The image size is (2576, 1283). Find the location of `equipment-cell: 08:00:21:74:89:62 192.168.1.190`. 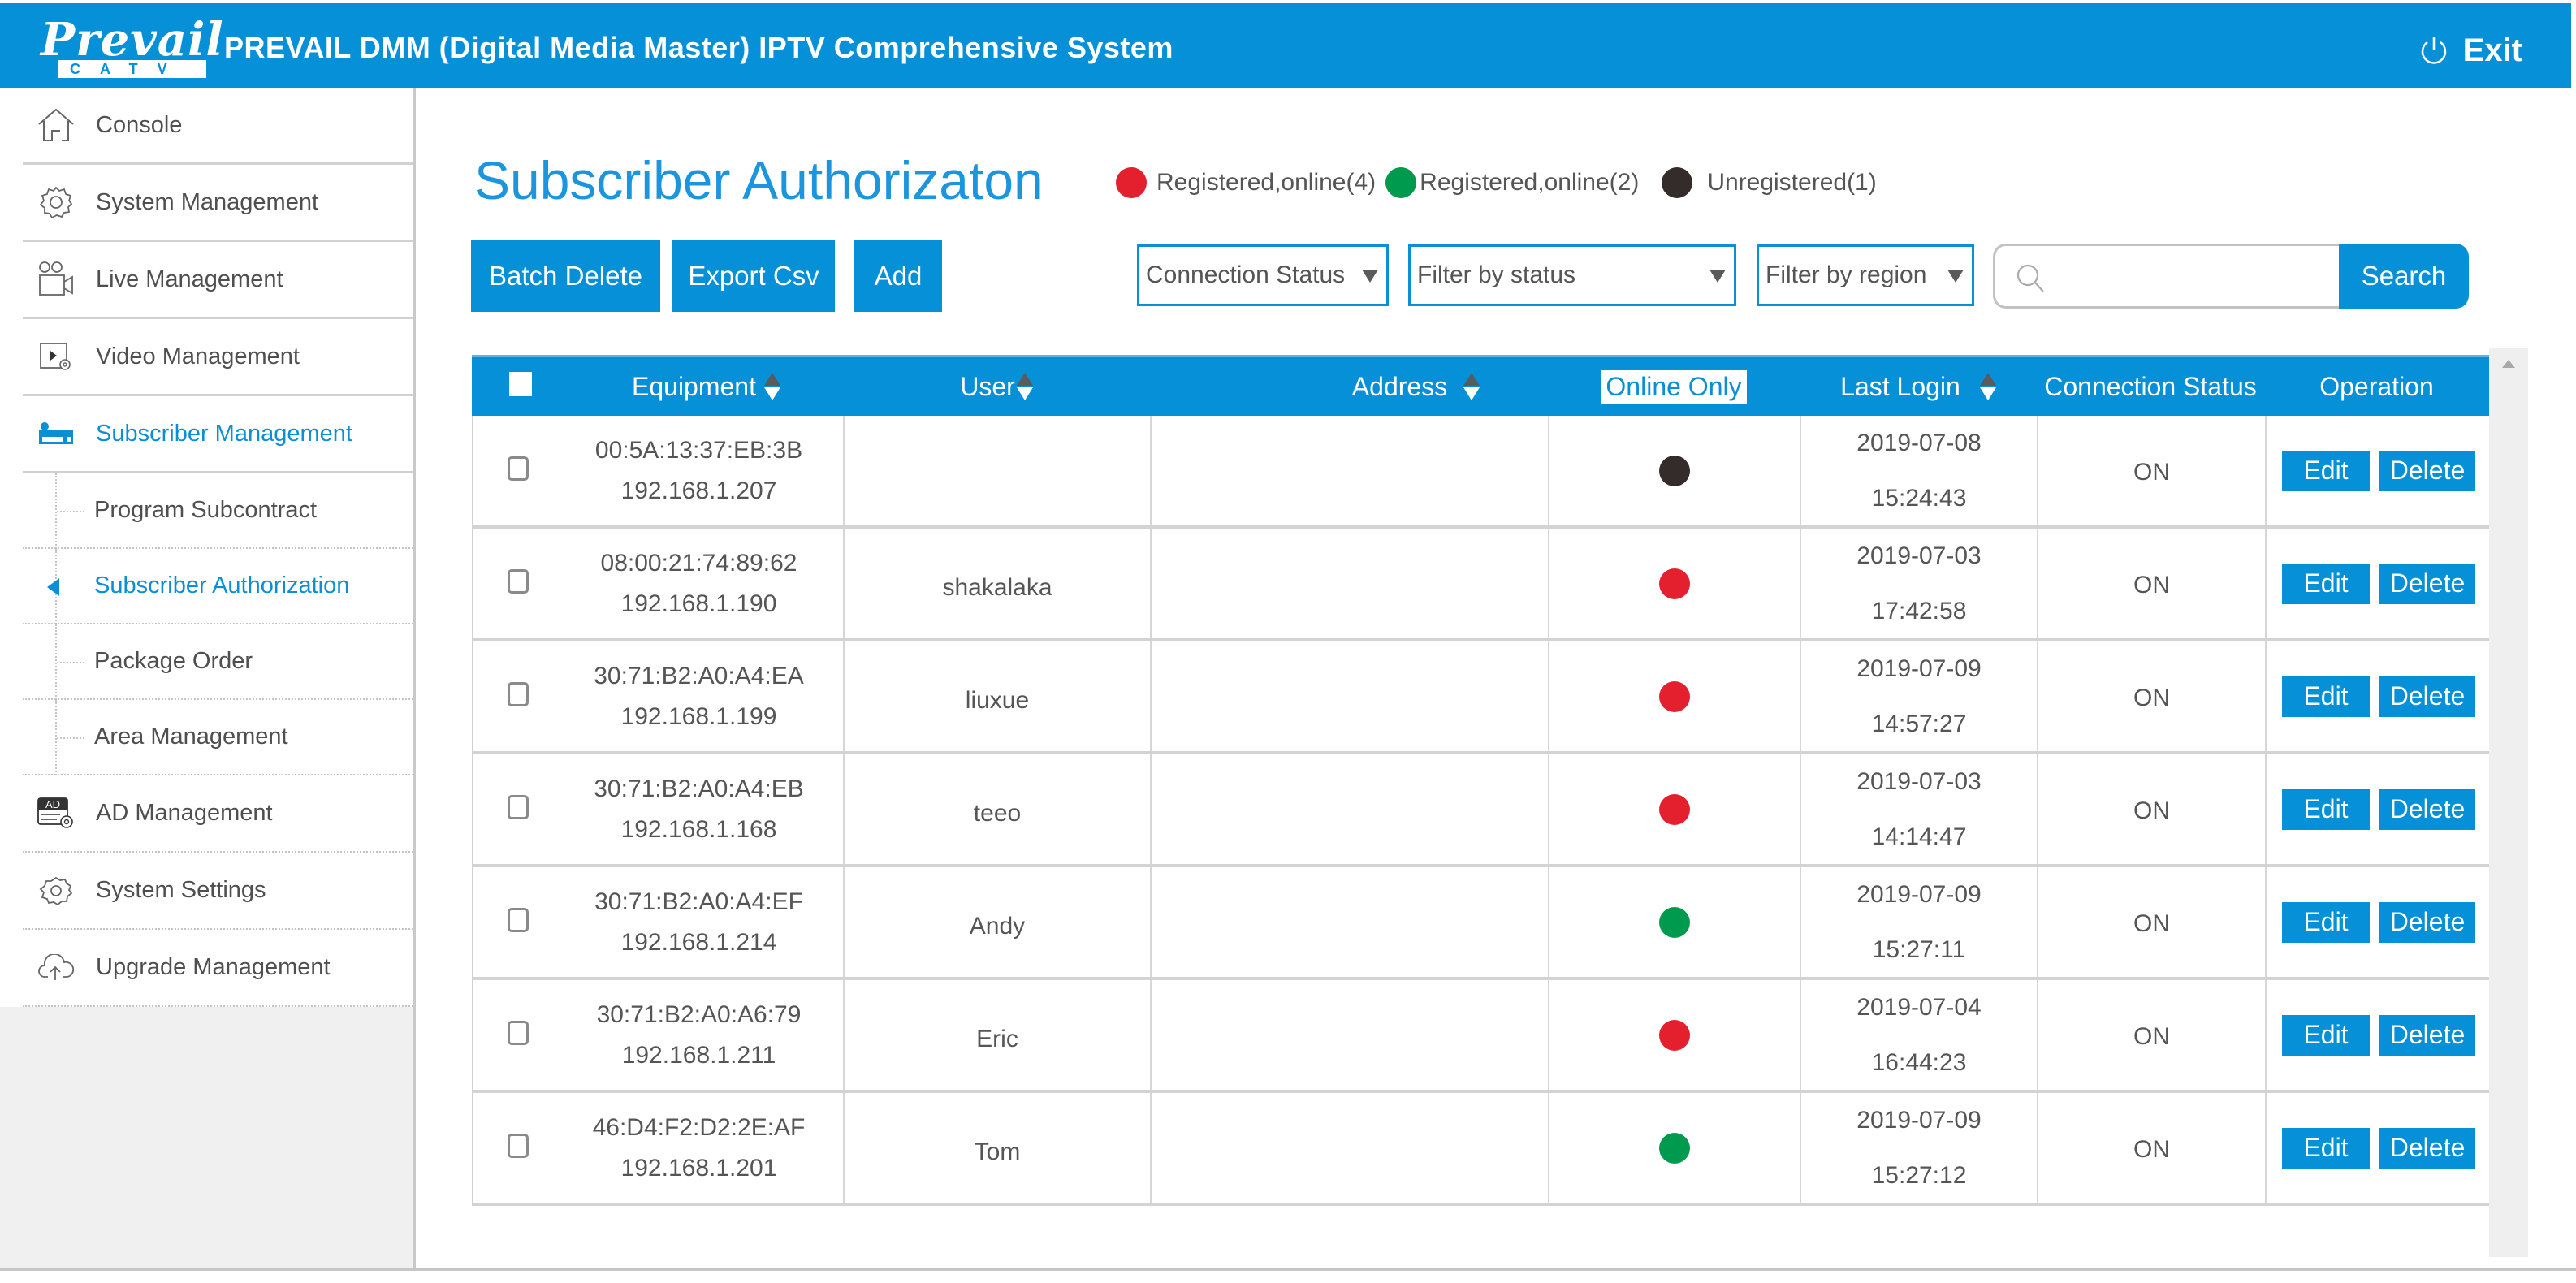

equipment-cell: 08:00:21:74:89:62 192.168.1.190 is located at coordinates (659, 583).